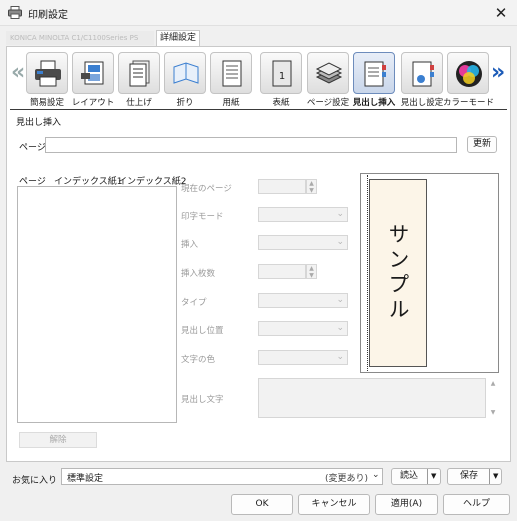  Describe the element at coordinates (303, 300) in the screenshot. I see `type-select: ⌄` at that location.